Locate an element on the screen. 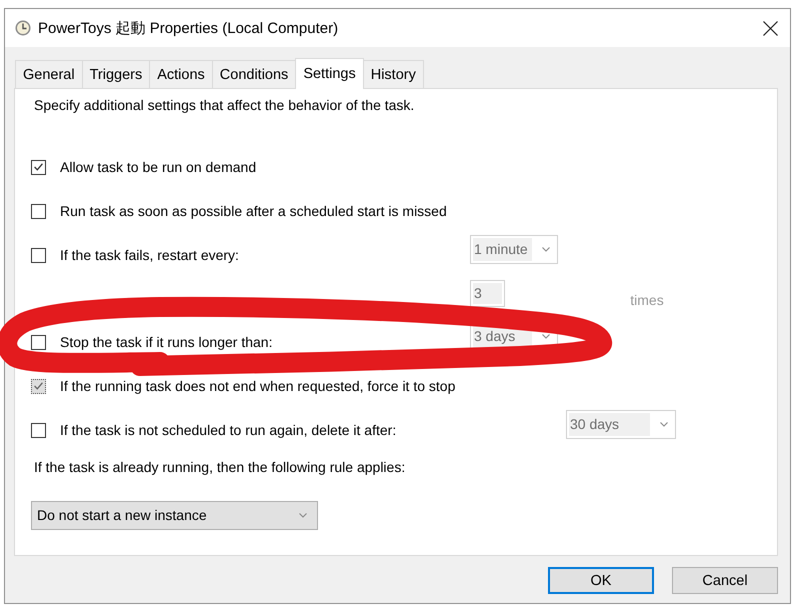 The width and height of the screenshot is (801, 607). checkbox-label: If the task fails, restart every: is located at coordinates (150, 255).